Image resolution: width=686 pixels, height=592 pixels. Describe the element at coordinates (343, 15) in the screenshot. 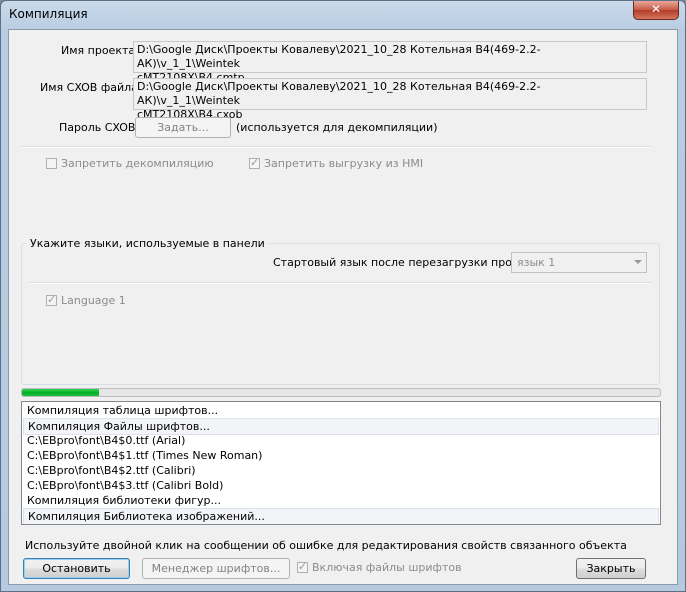

I see `title-bar: Компиляция ✕` at that location.